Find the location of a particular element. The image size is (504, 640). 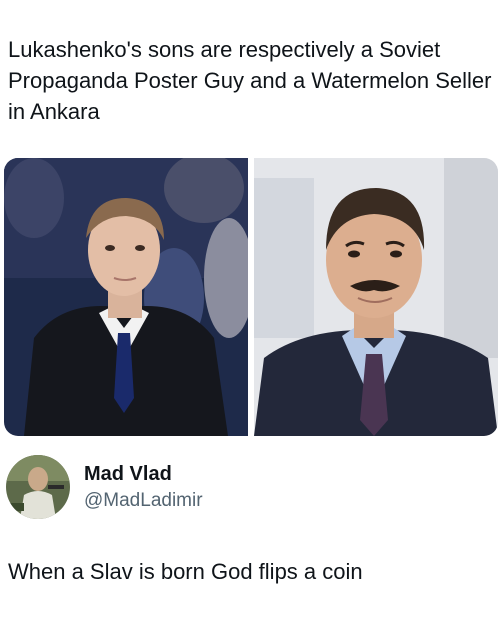

handle: @MadLadimir is located at coordinates (143, 501).